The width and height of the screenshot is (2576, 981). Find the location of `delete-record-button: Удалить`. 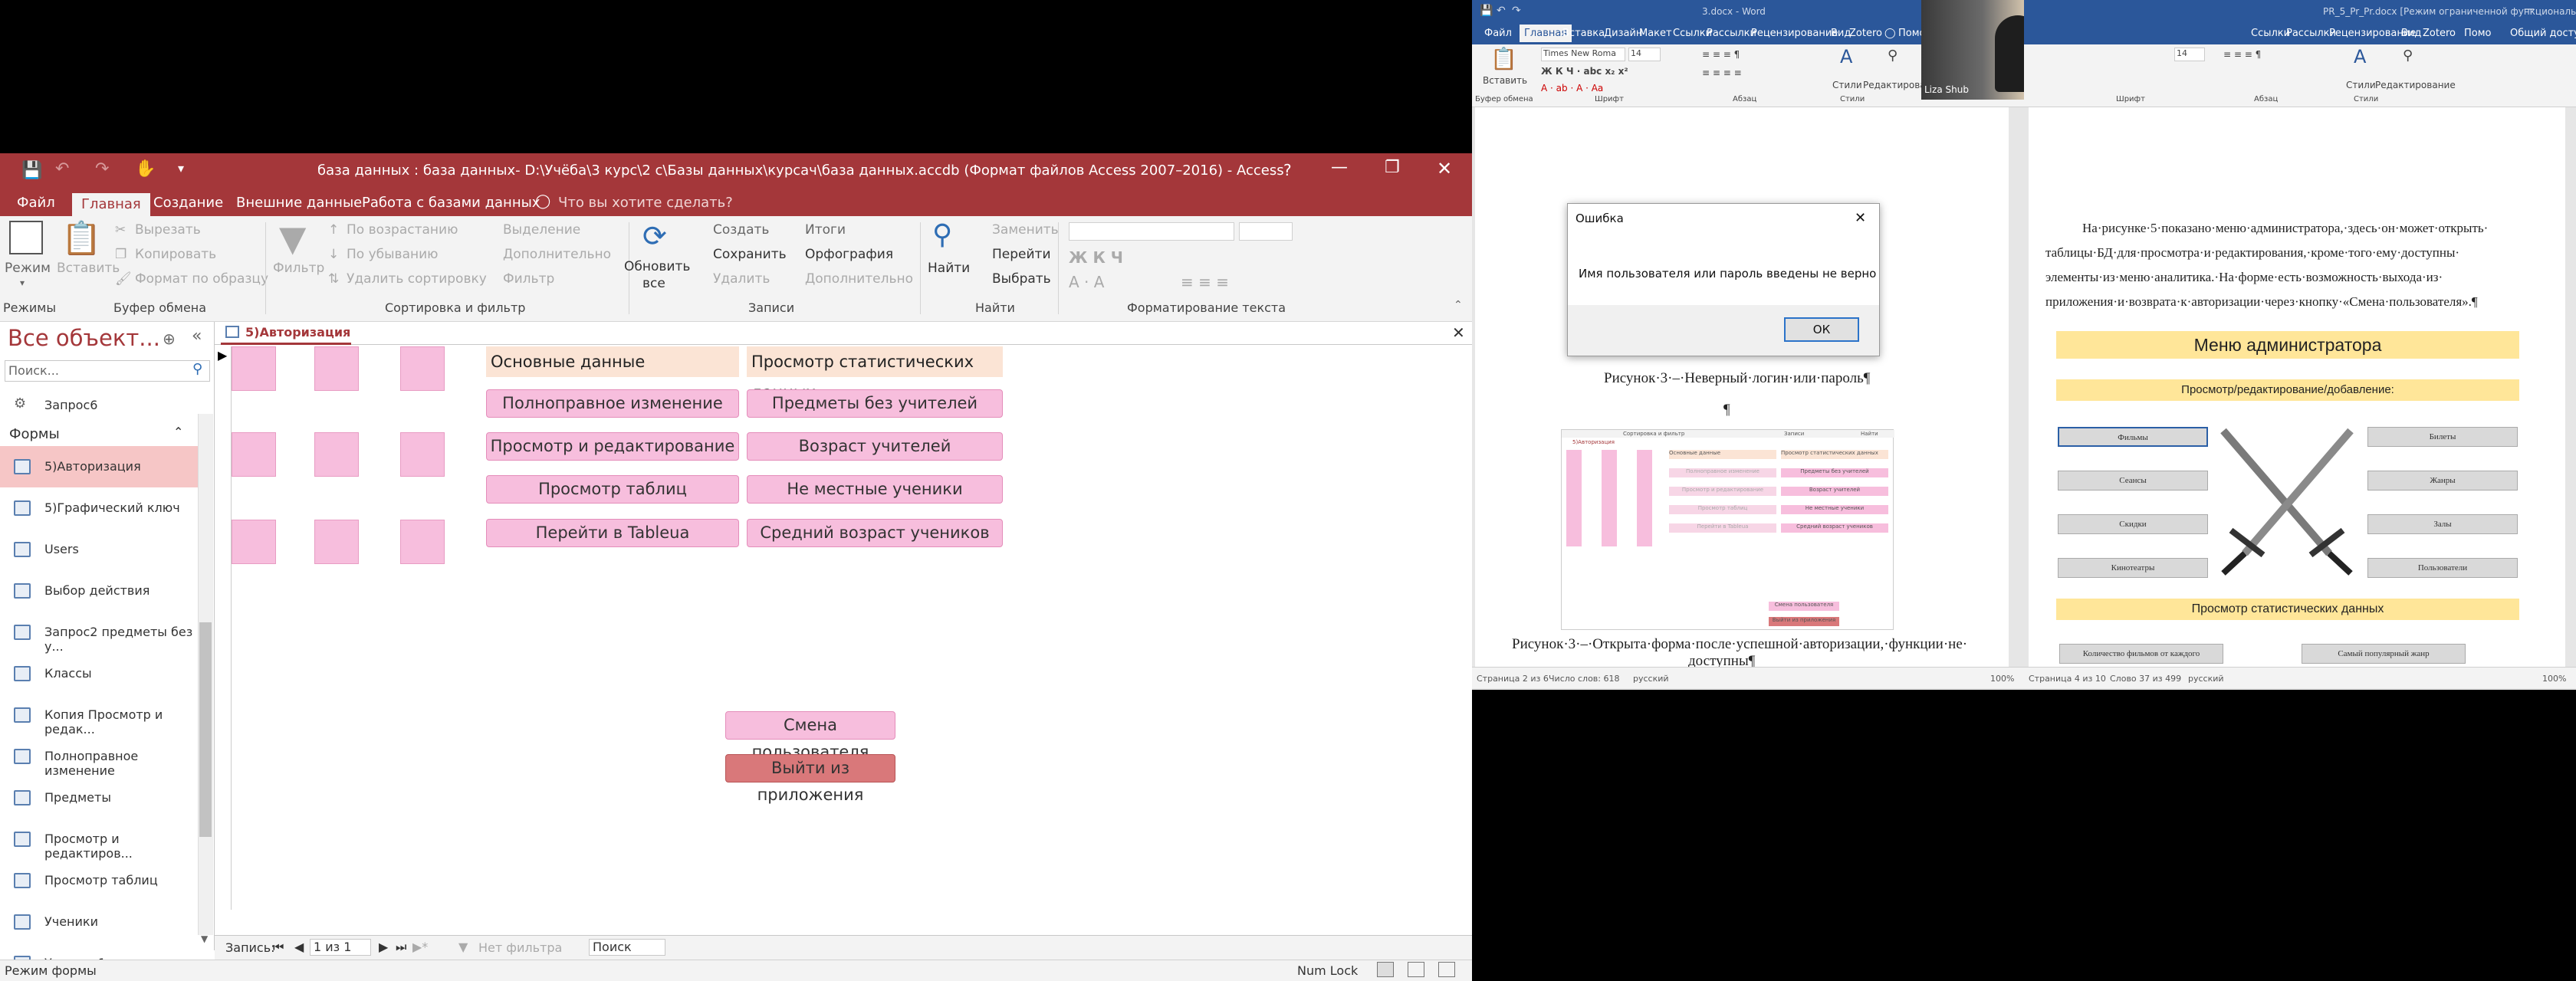

delete-record-button: Удалить is located at coordinates (741, 279).